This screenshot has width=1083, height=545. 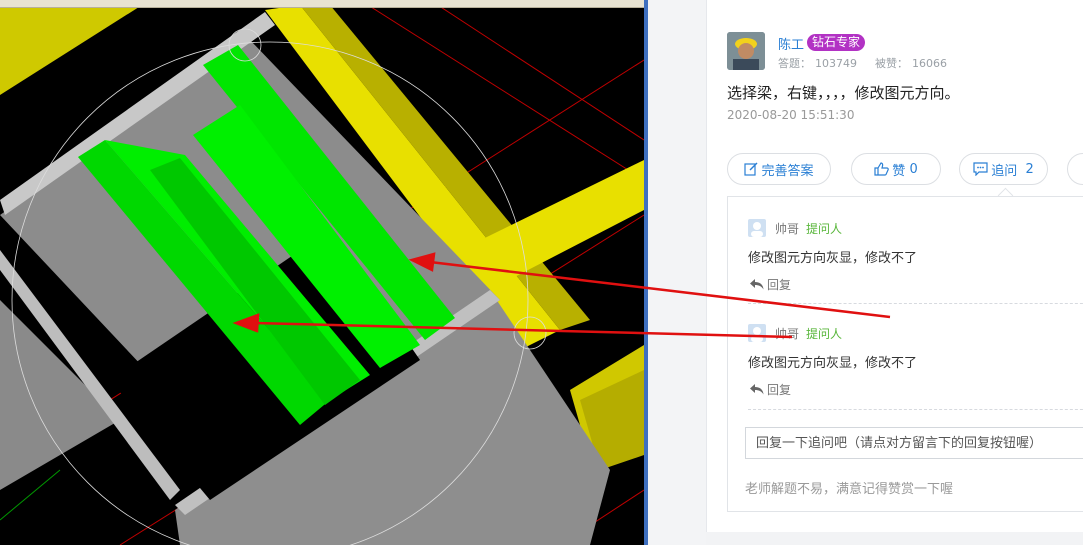 I want to click on like-count: 0, so click(x=913, y=169).